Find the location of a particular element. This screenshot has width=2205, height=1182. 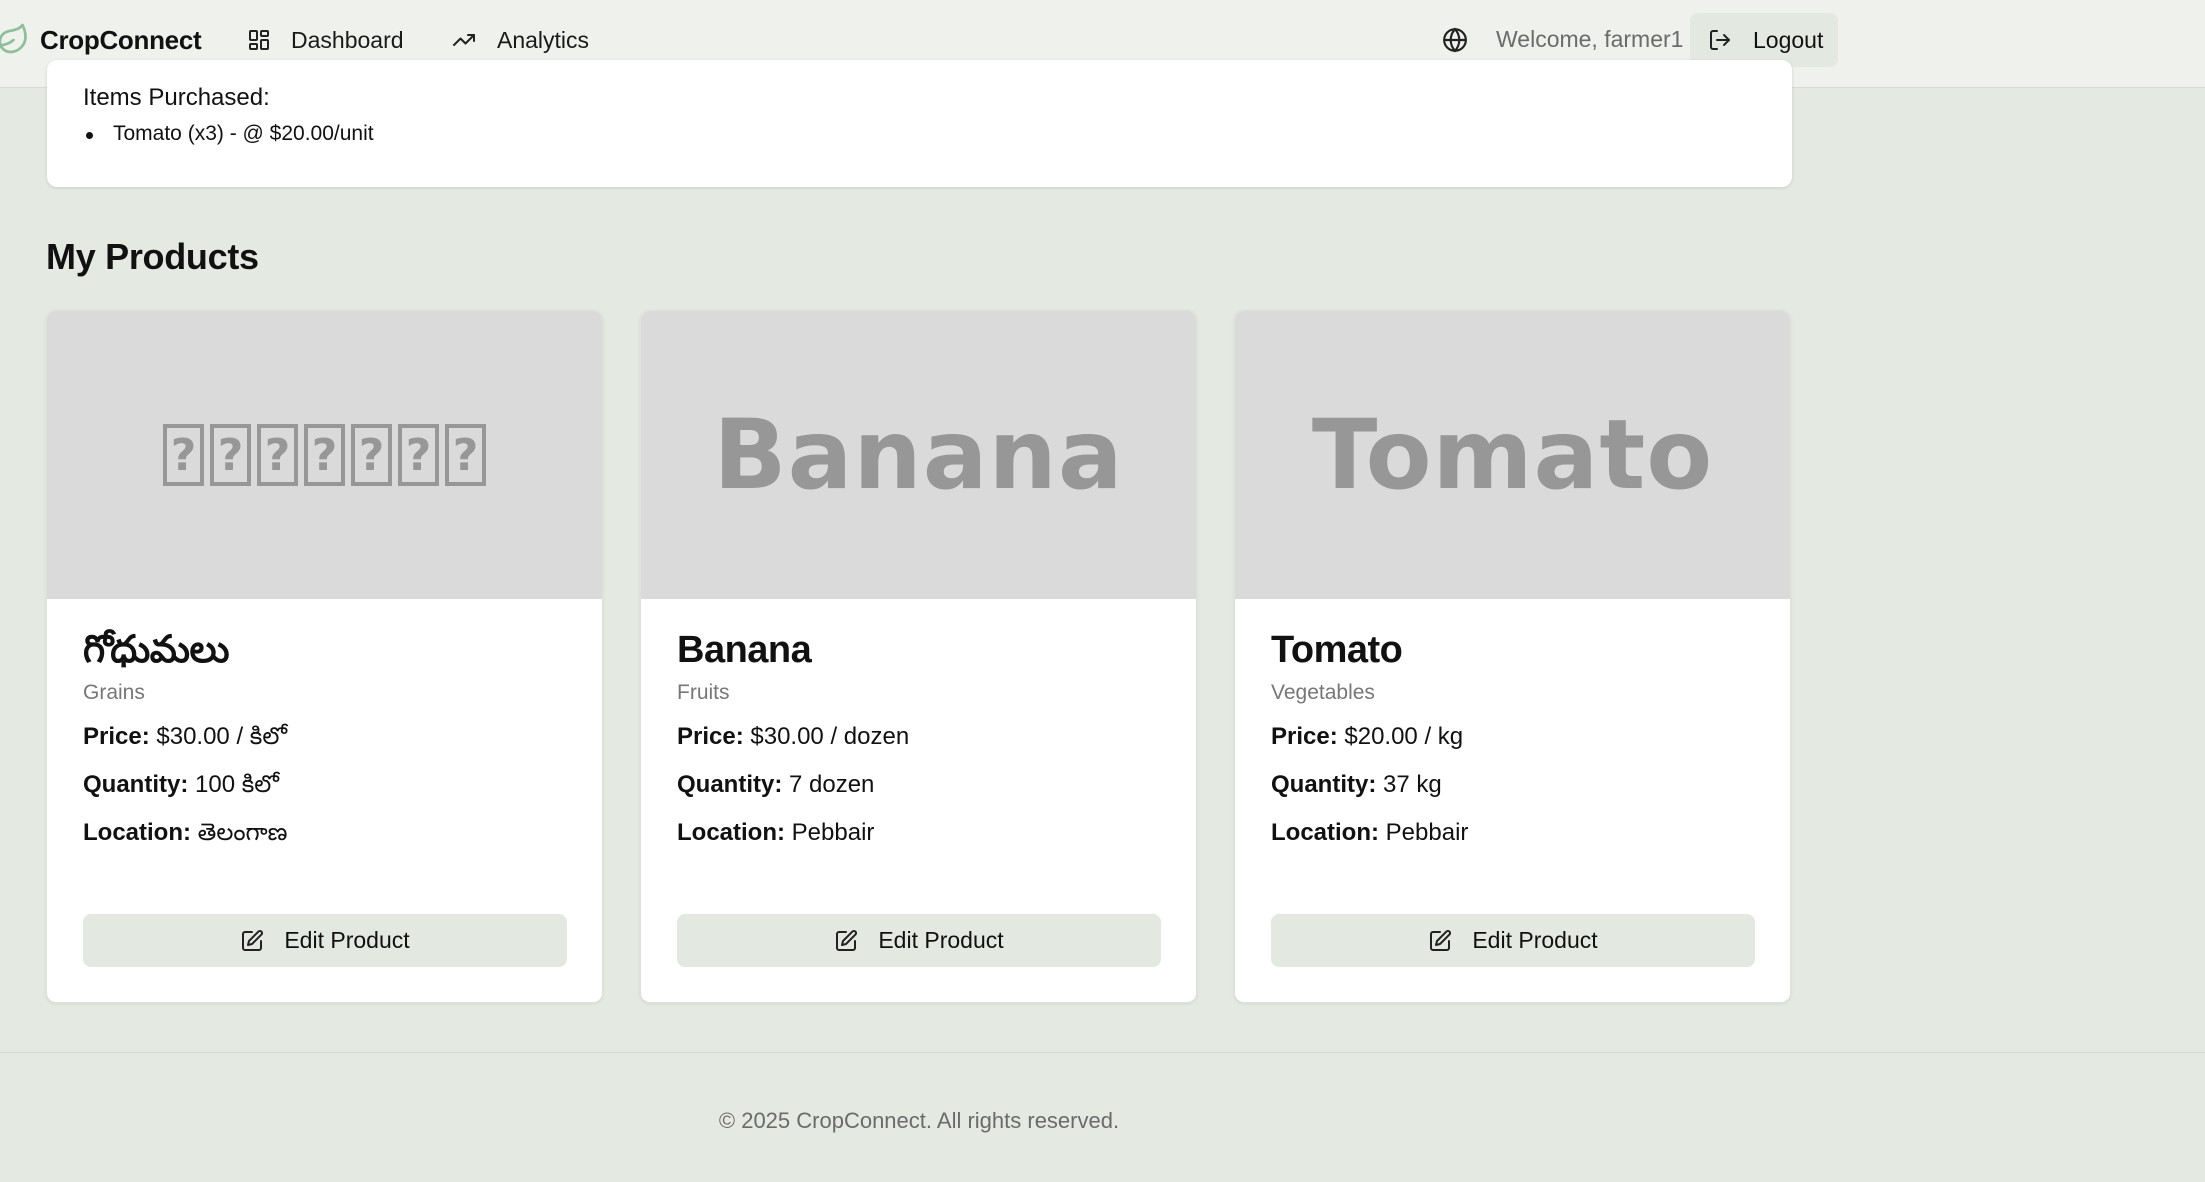

logout-label: Logout is located at coordinates (1788, 39).